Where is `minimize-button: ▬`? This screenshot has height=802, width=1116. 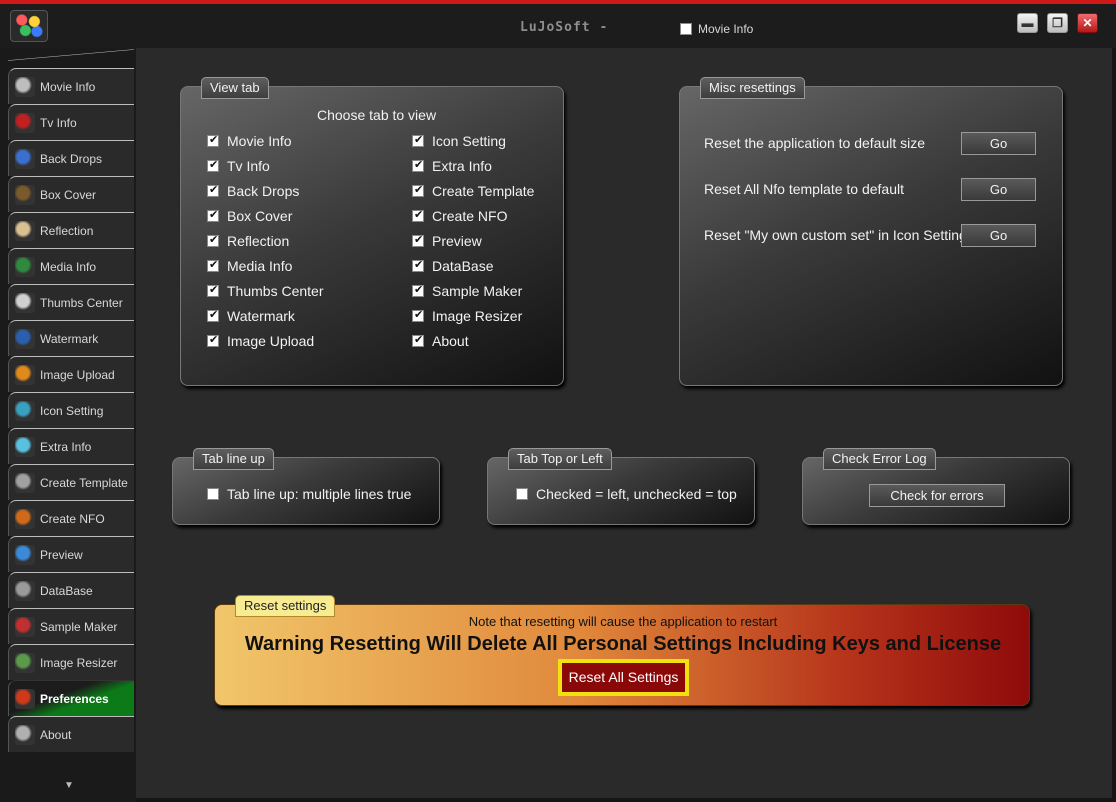 minimize-button: ▬ is located at coordinates (1027, 23).